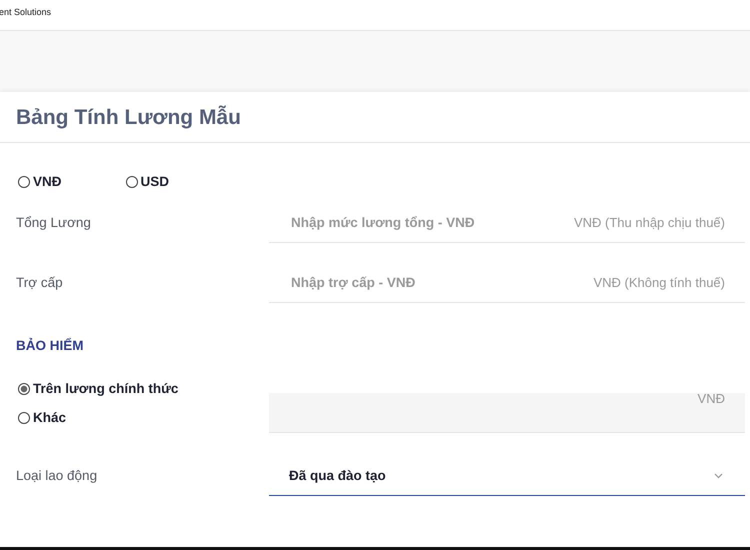  What do you see at coordinates (49, 417) in the screenshot?
I see `radio-label: Khác` at bounding box center [49, 417].